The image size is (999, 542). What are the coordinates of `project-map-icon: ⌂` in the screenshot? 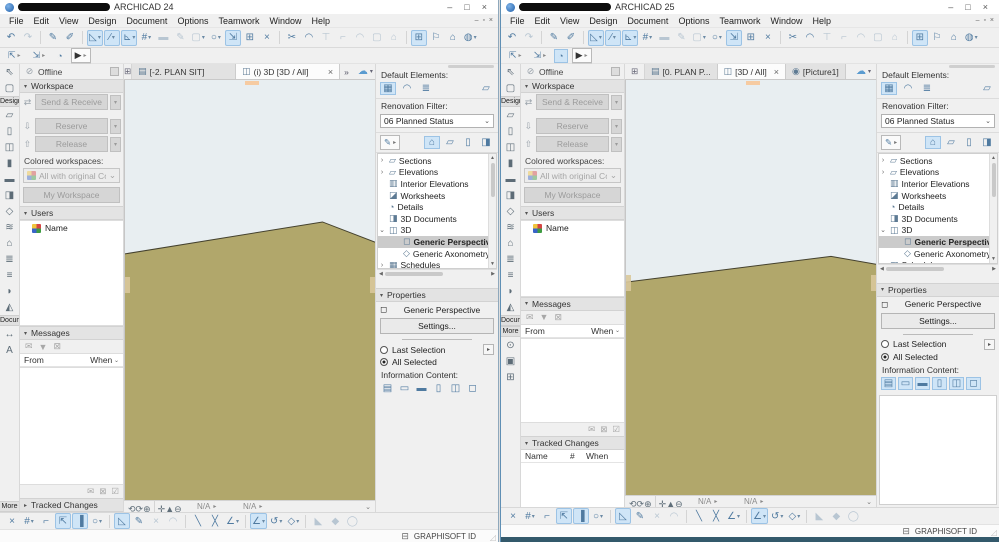 It's located at (432, 142).